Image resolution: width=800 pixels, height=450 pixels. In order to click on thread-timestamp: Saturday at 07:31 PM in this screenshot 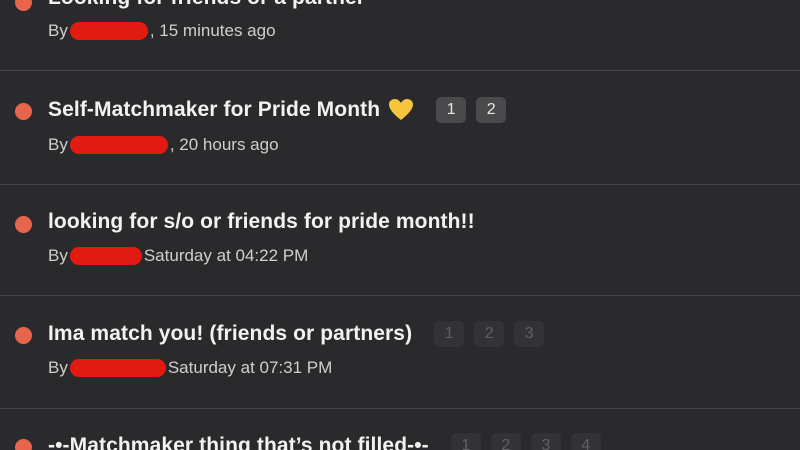, I will do `click(250, 367)`.